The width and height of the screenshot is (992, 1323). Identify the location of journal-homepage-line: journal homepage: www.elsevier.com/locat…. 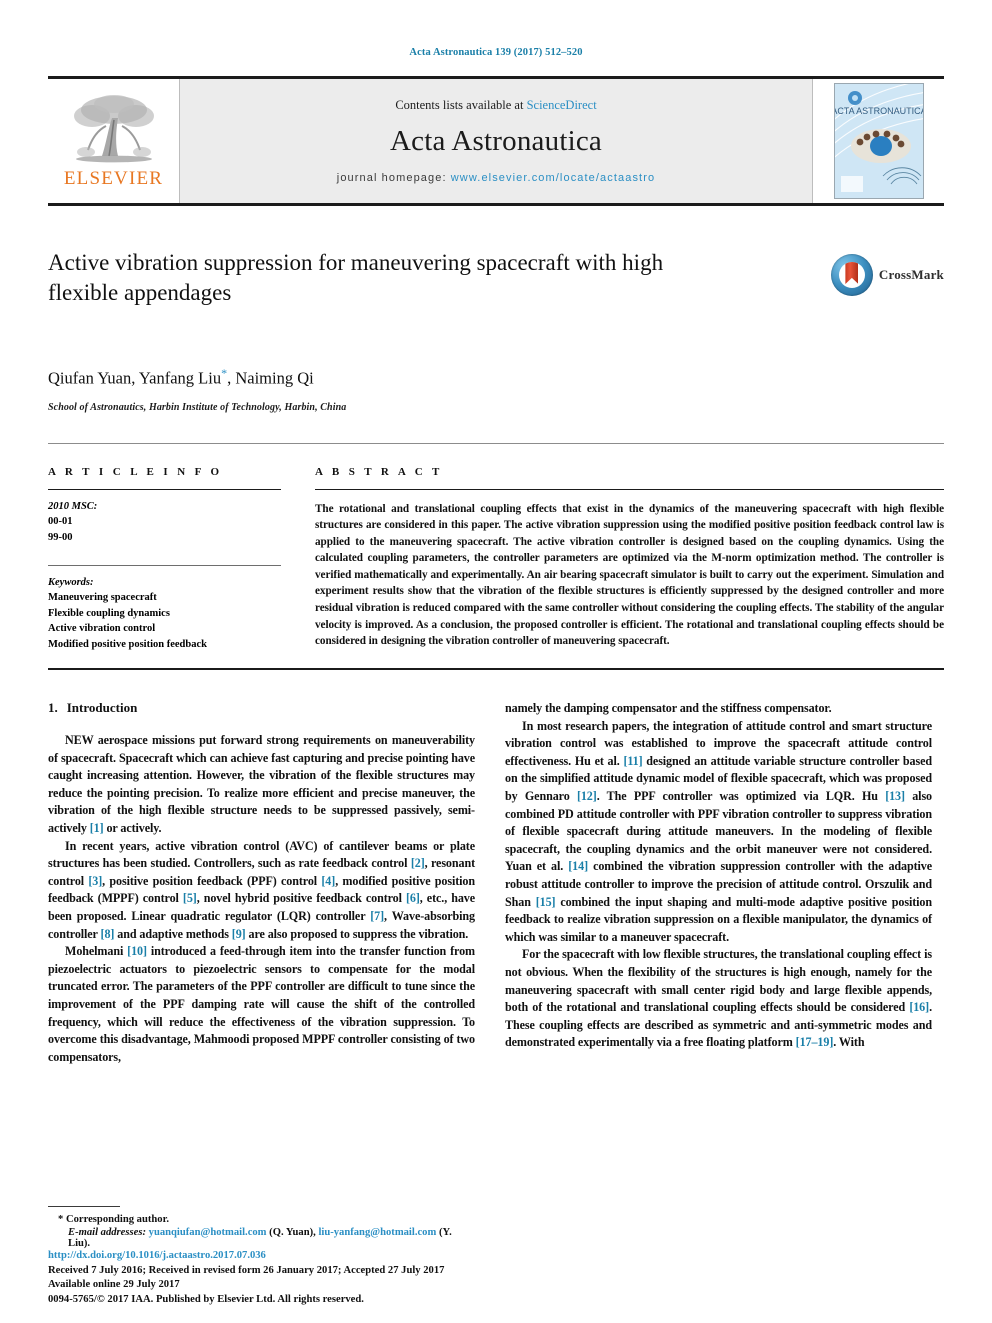
(496, 178).